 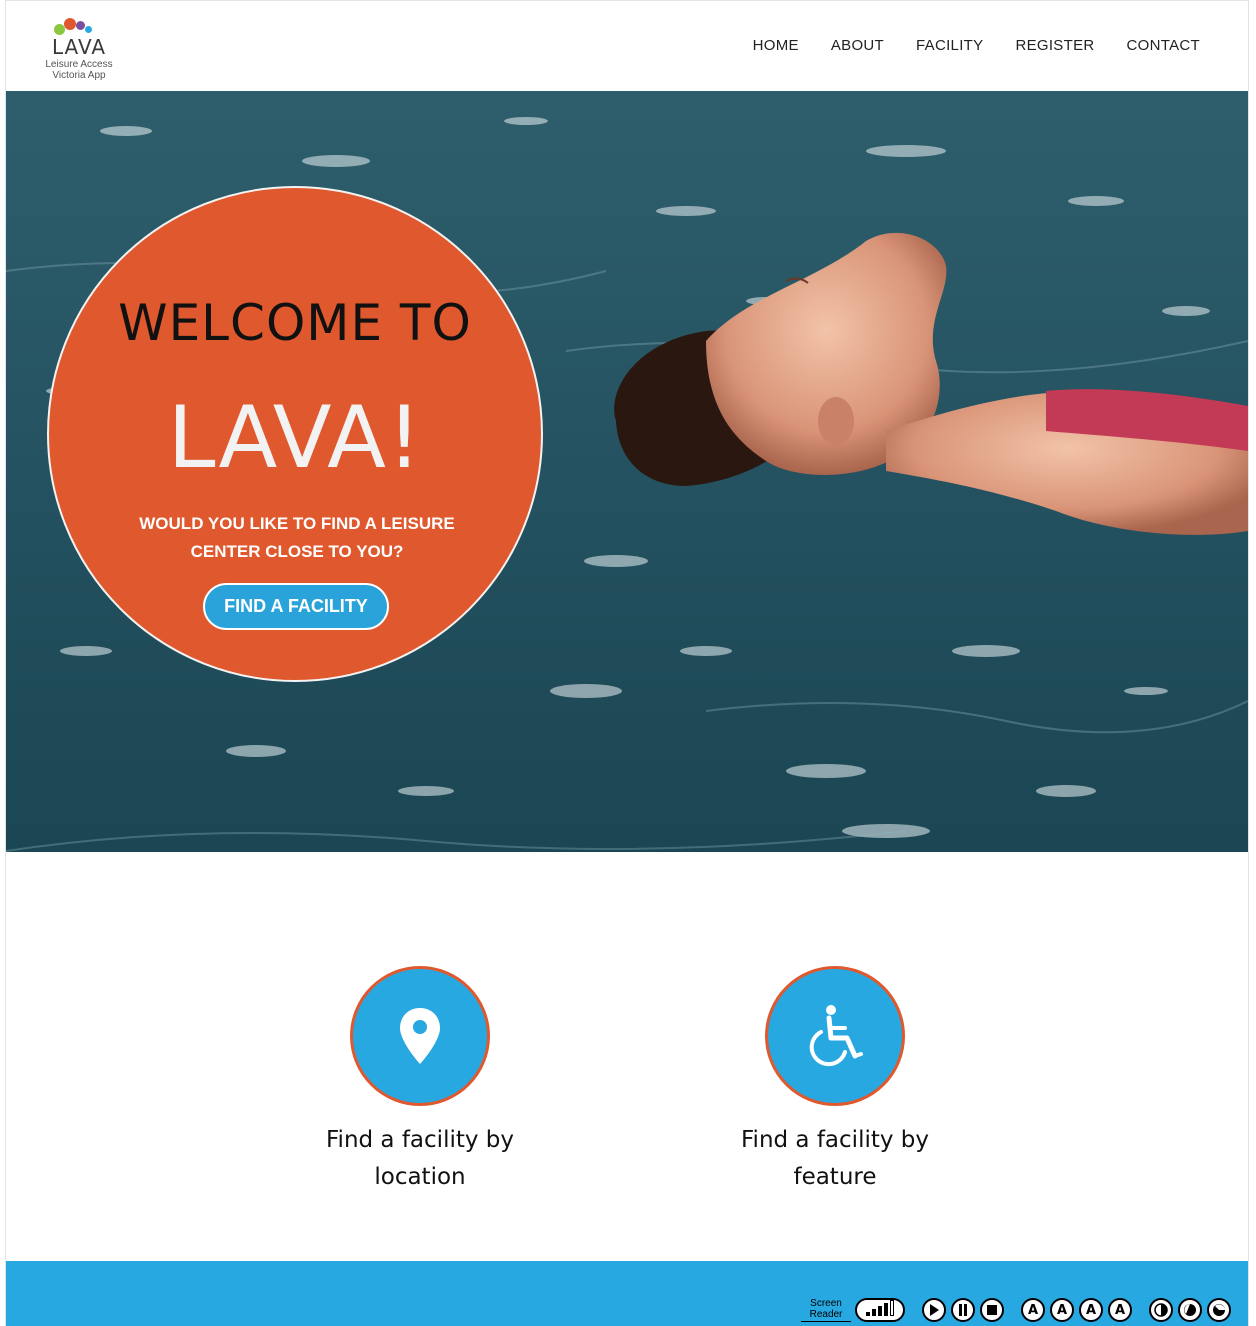 I want to click on logo-dots, so click(x=79, y=27).